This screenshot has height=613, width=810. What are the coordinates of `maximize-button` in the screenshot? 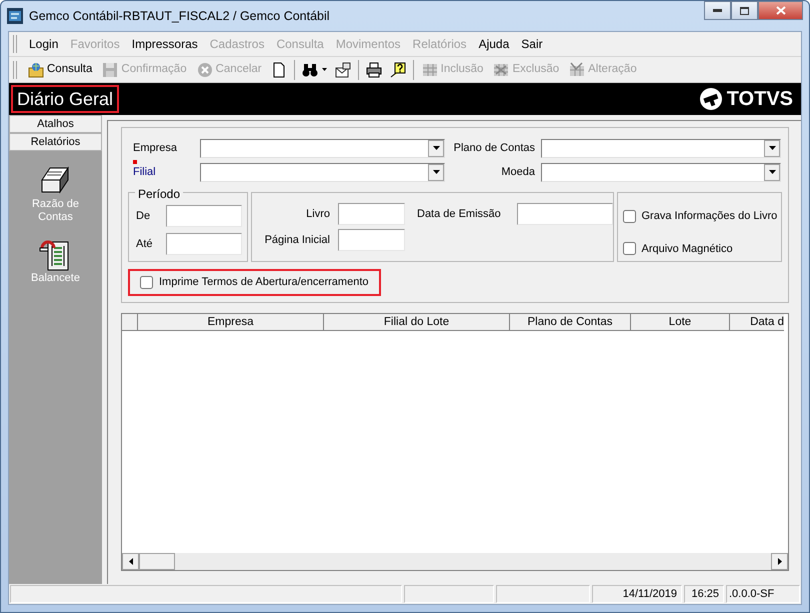 It's located at (744, 10).